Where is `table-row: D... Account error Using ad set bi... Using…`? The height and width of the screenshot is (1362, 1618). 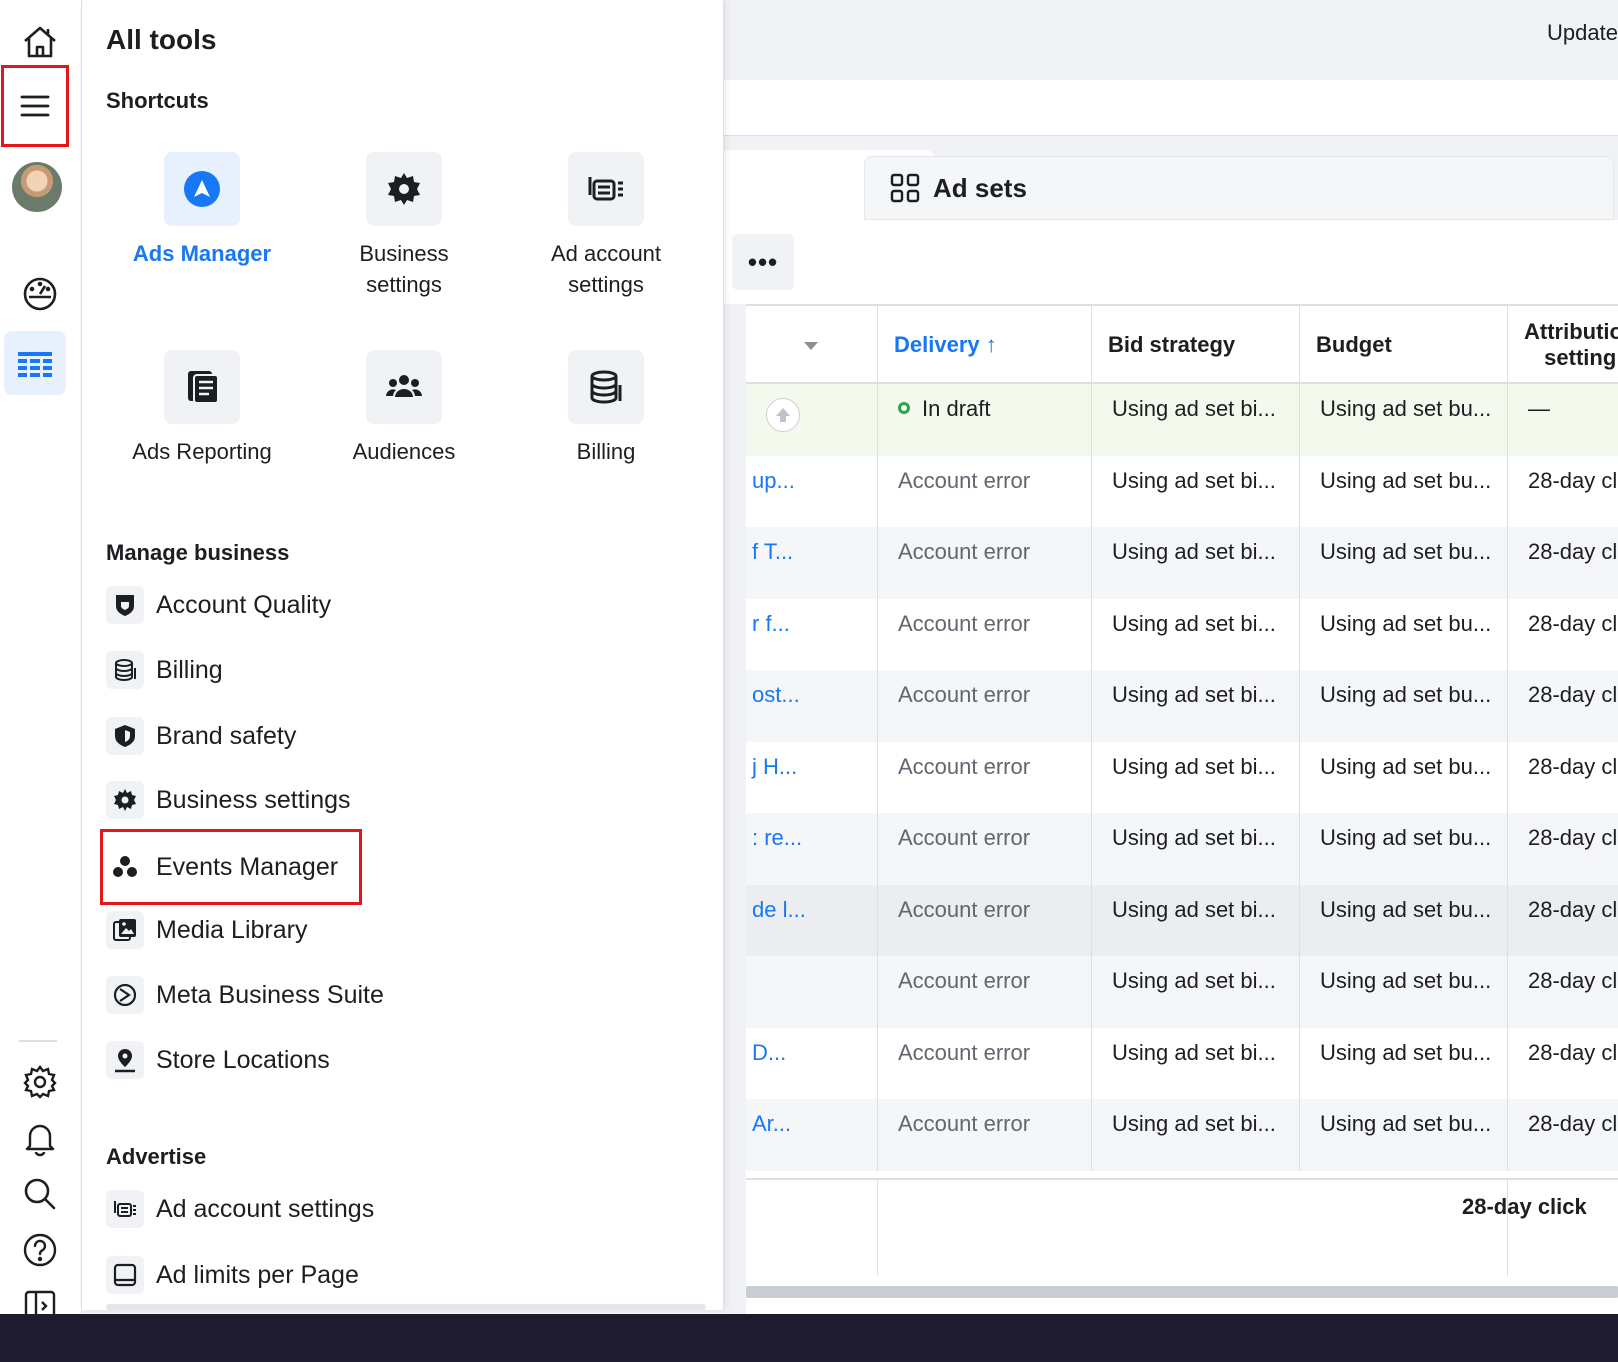 table-row: D... Account error Using ad set bi... Using… is located at coordinates (1182, 1063).